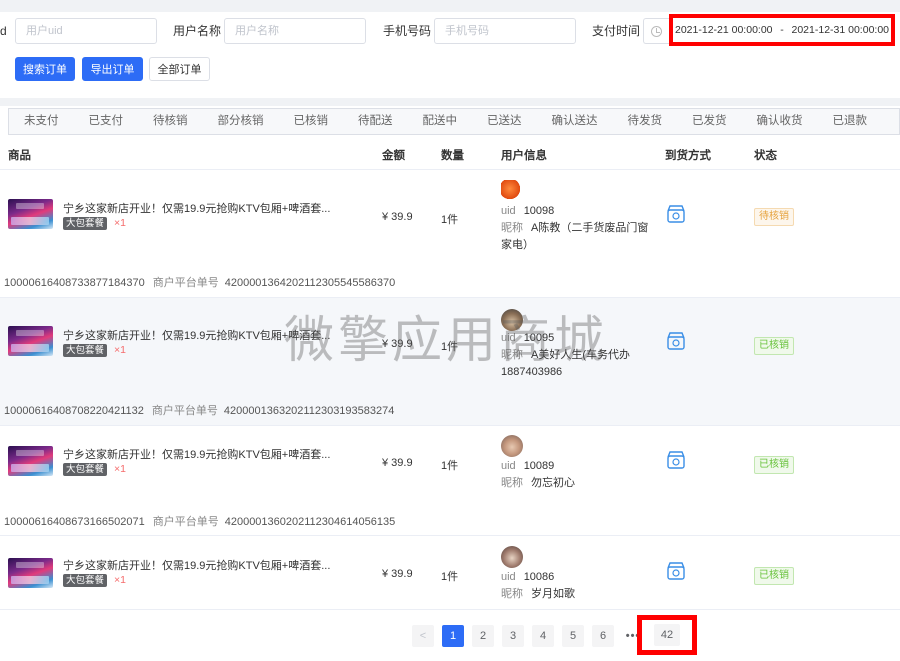 This screenshot has width=900, height=661. Describe the element at coordinates (543, 636) in the screenshot. I see `page-4-button: 4` at that location.